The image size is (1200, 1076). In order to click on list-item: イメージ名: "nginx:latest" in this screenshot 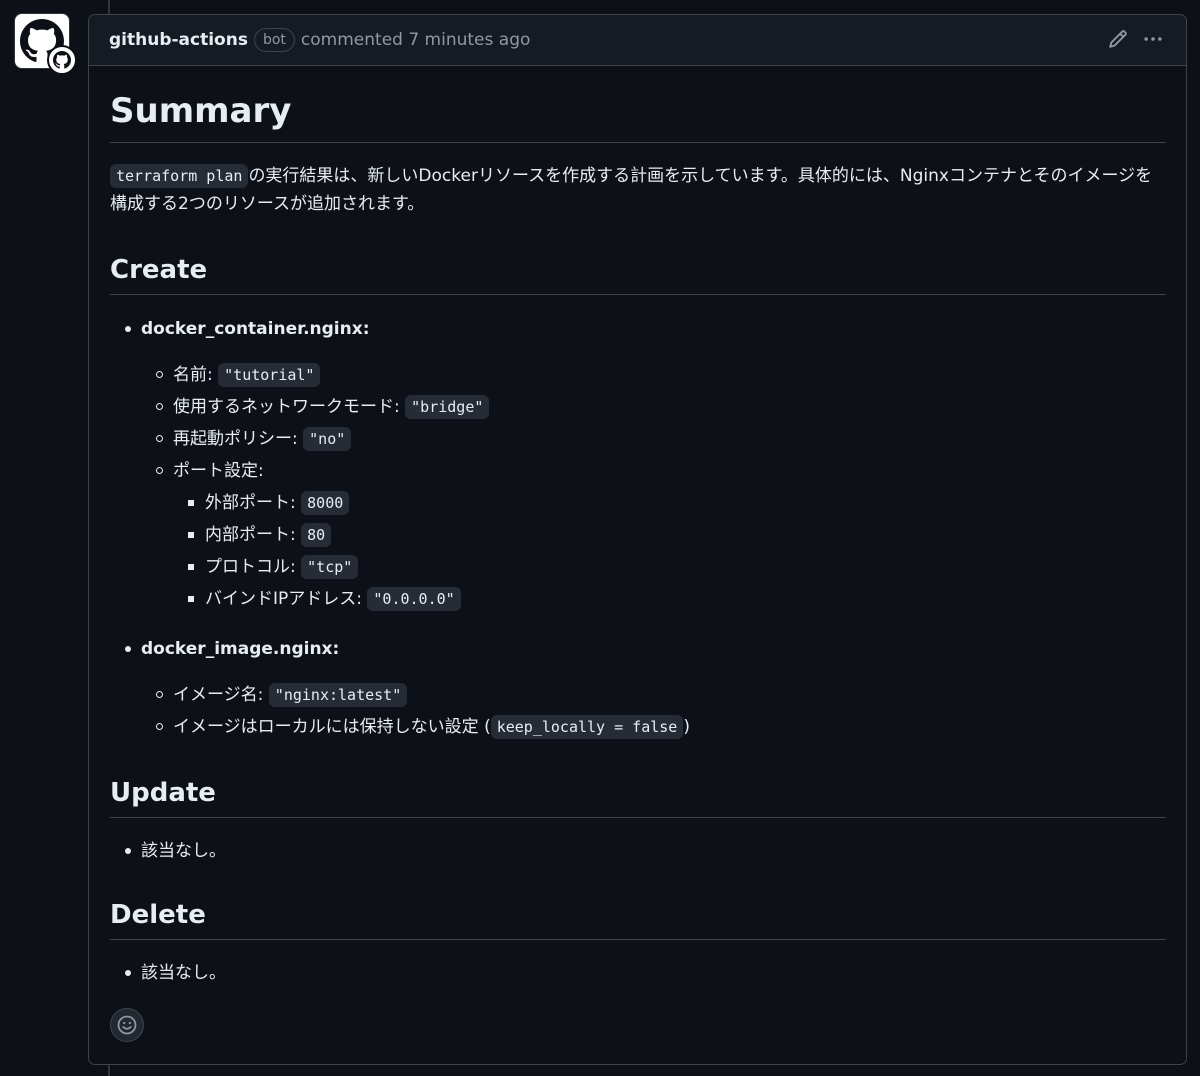, I will do `click(638, 695)`.